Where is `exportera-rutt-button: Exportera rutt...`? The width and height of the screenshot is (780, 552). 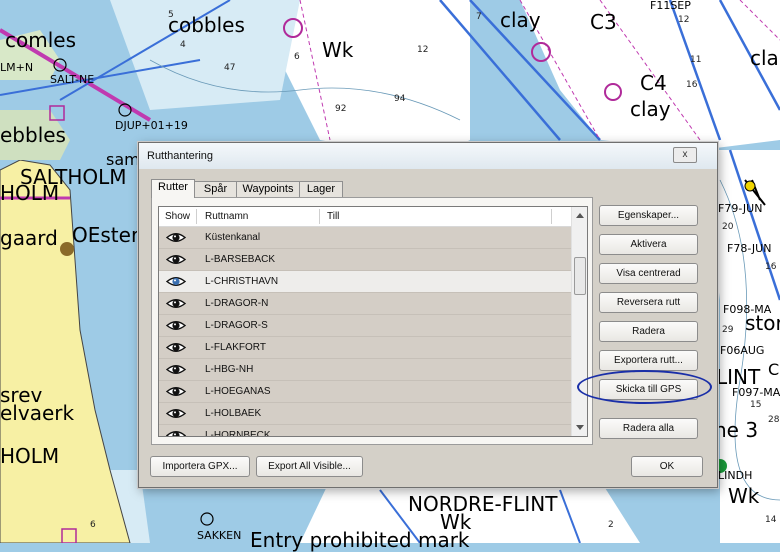 exportera-rutt-button: Exportera rutt... is located at coordinates (648, 360).